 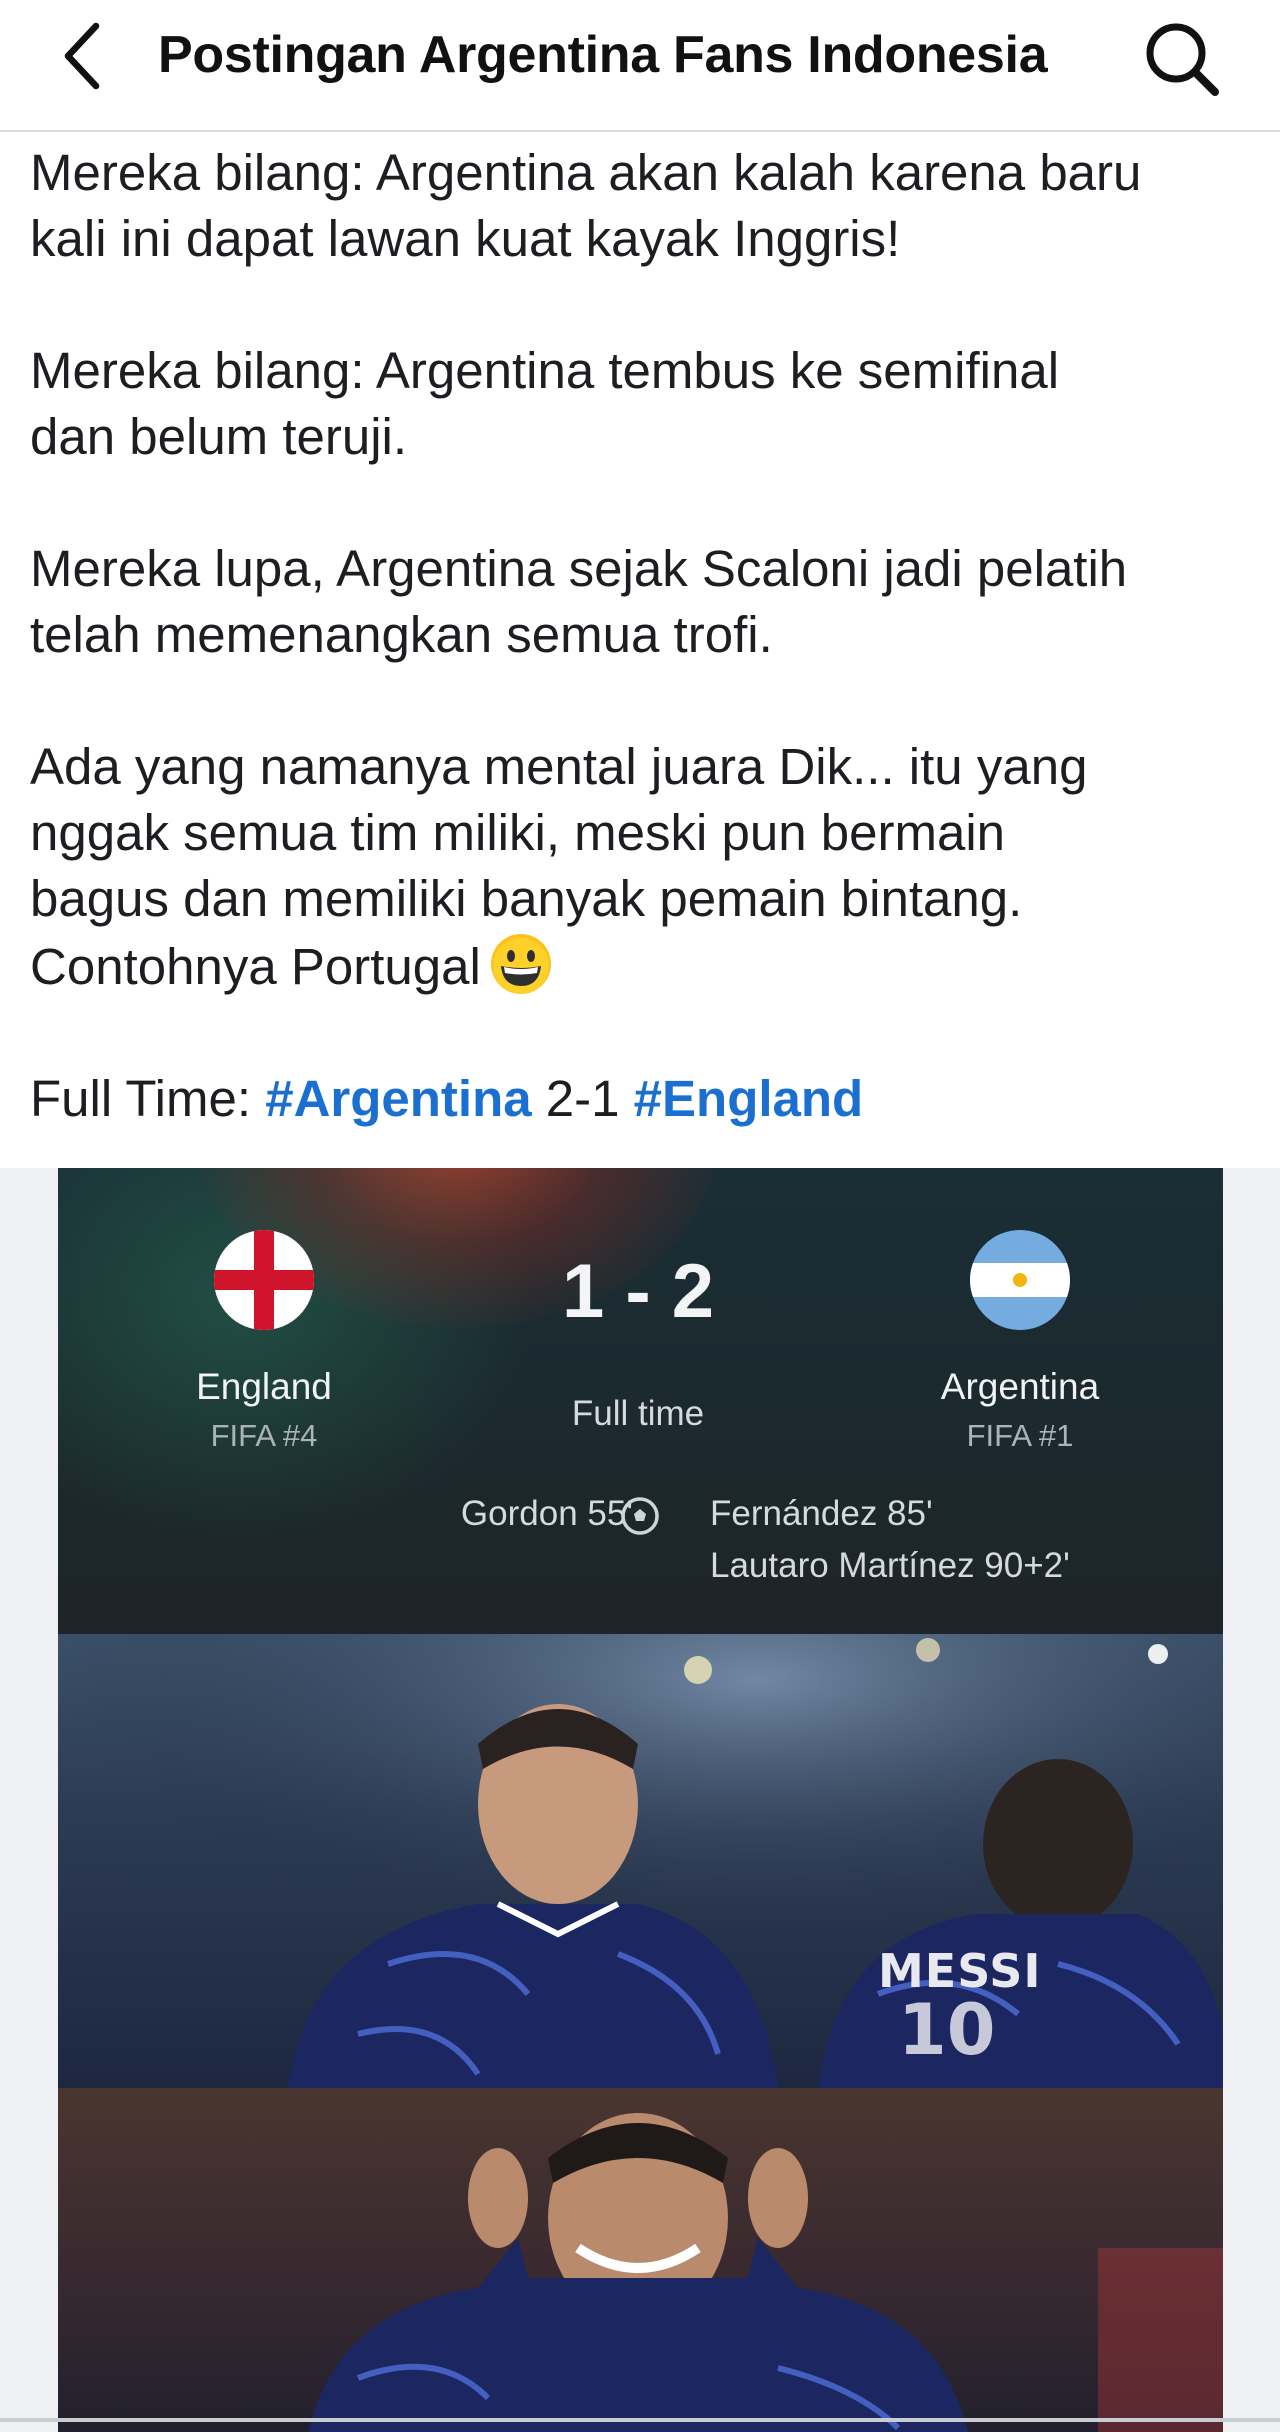 What do you see at coordinates (255, 966) in the screenshot?
I see `post-line-text: Contohnya Portugal` at bounding box center [255, 966].